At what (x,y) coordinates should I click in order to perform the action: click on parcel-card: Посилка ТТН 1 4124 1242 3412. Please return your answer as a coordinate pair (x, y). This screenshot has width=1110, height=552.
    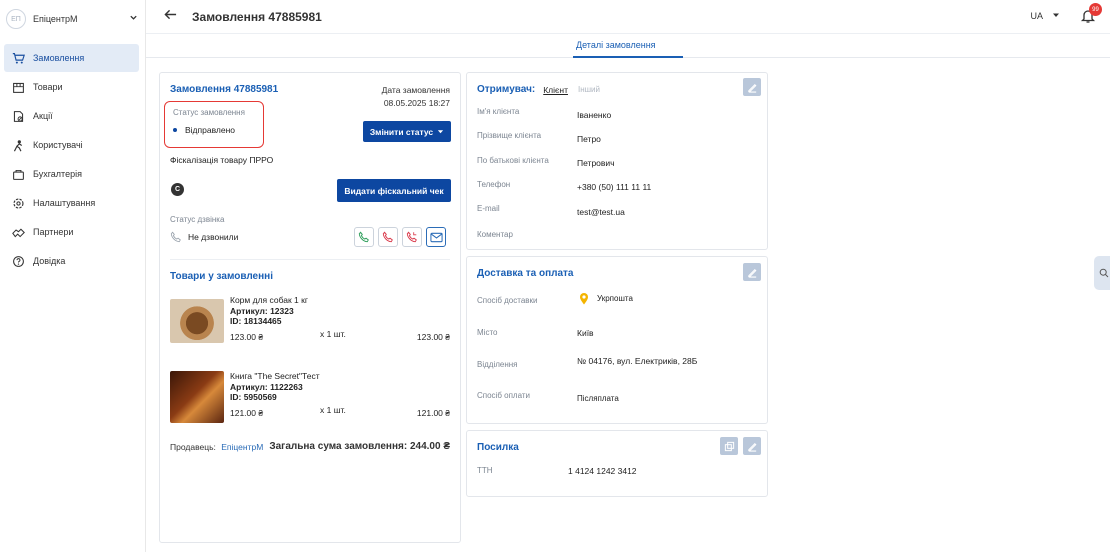
    Looking at the image, I should click on (617, 463).